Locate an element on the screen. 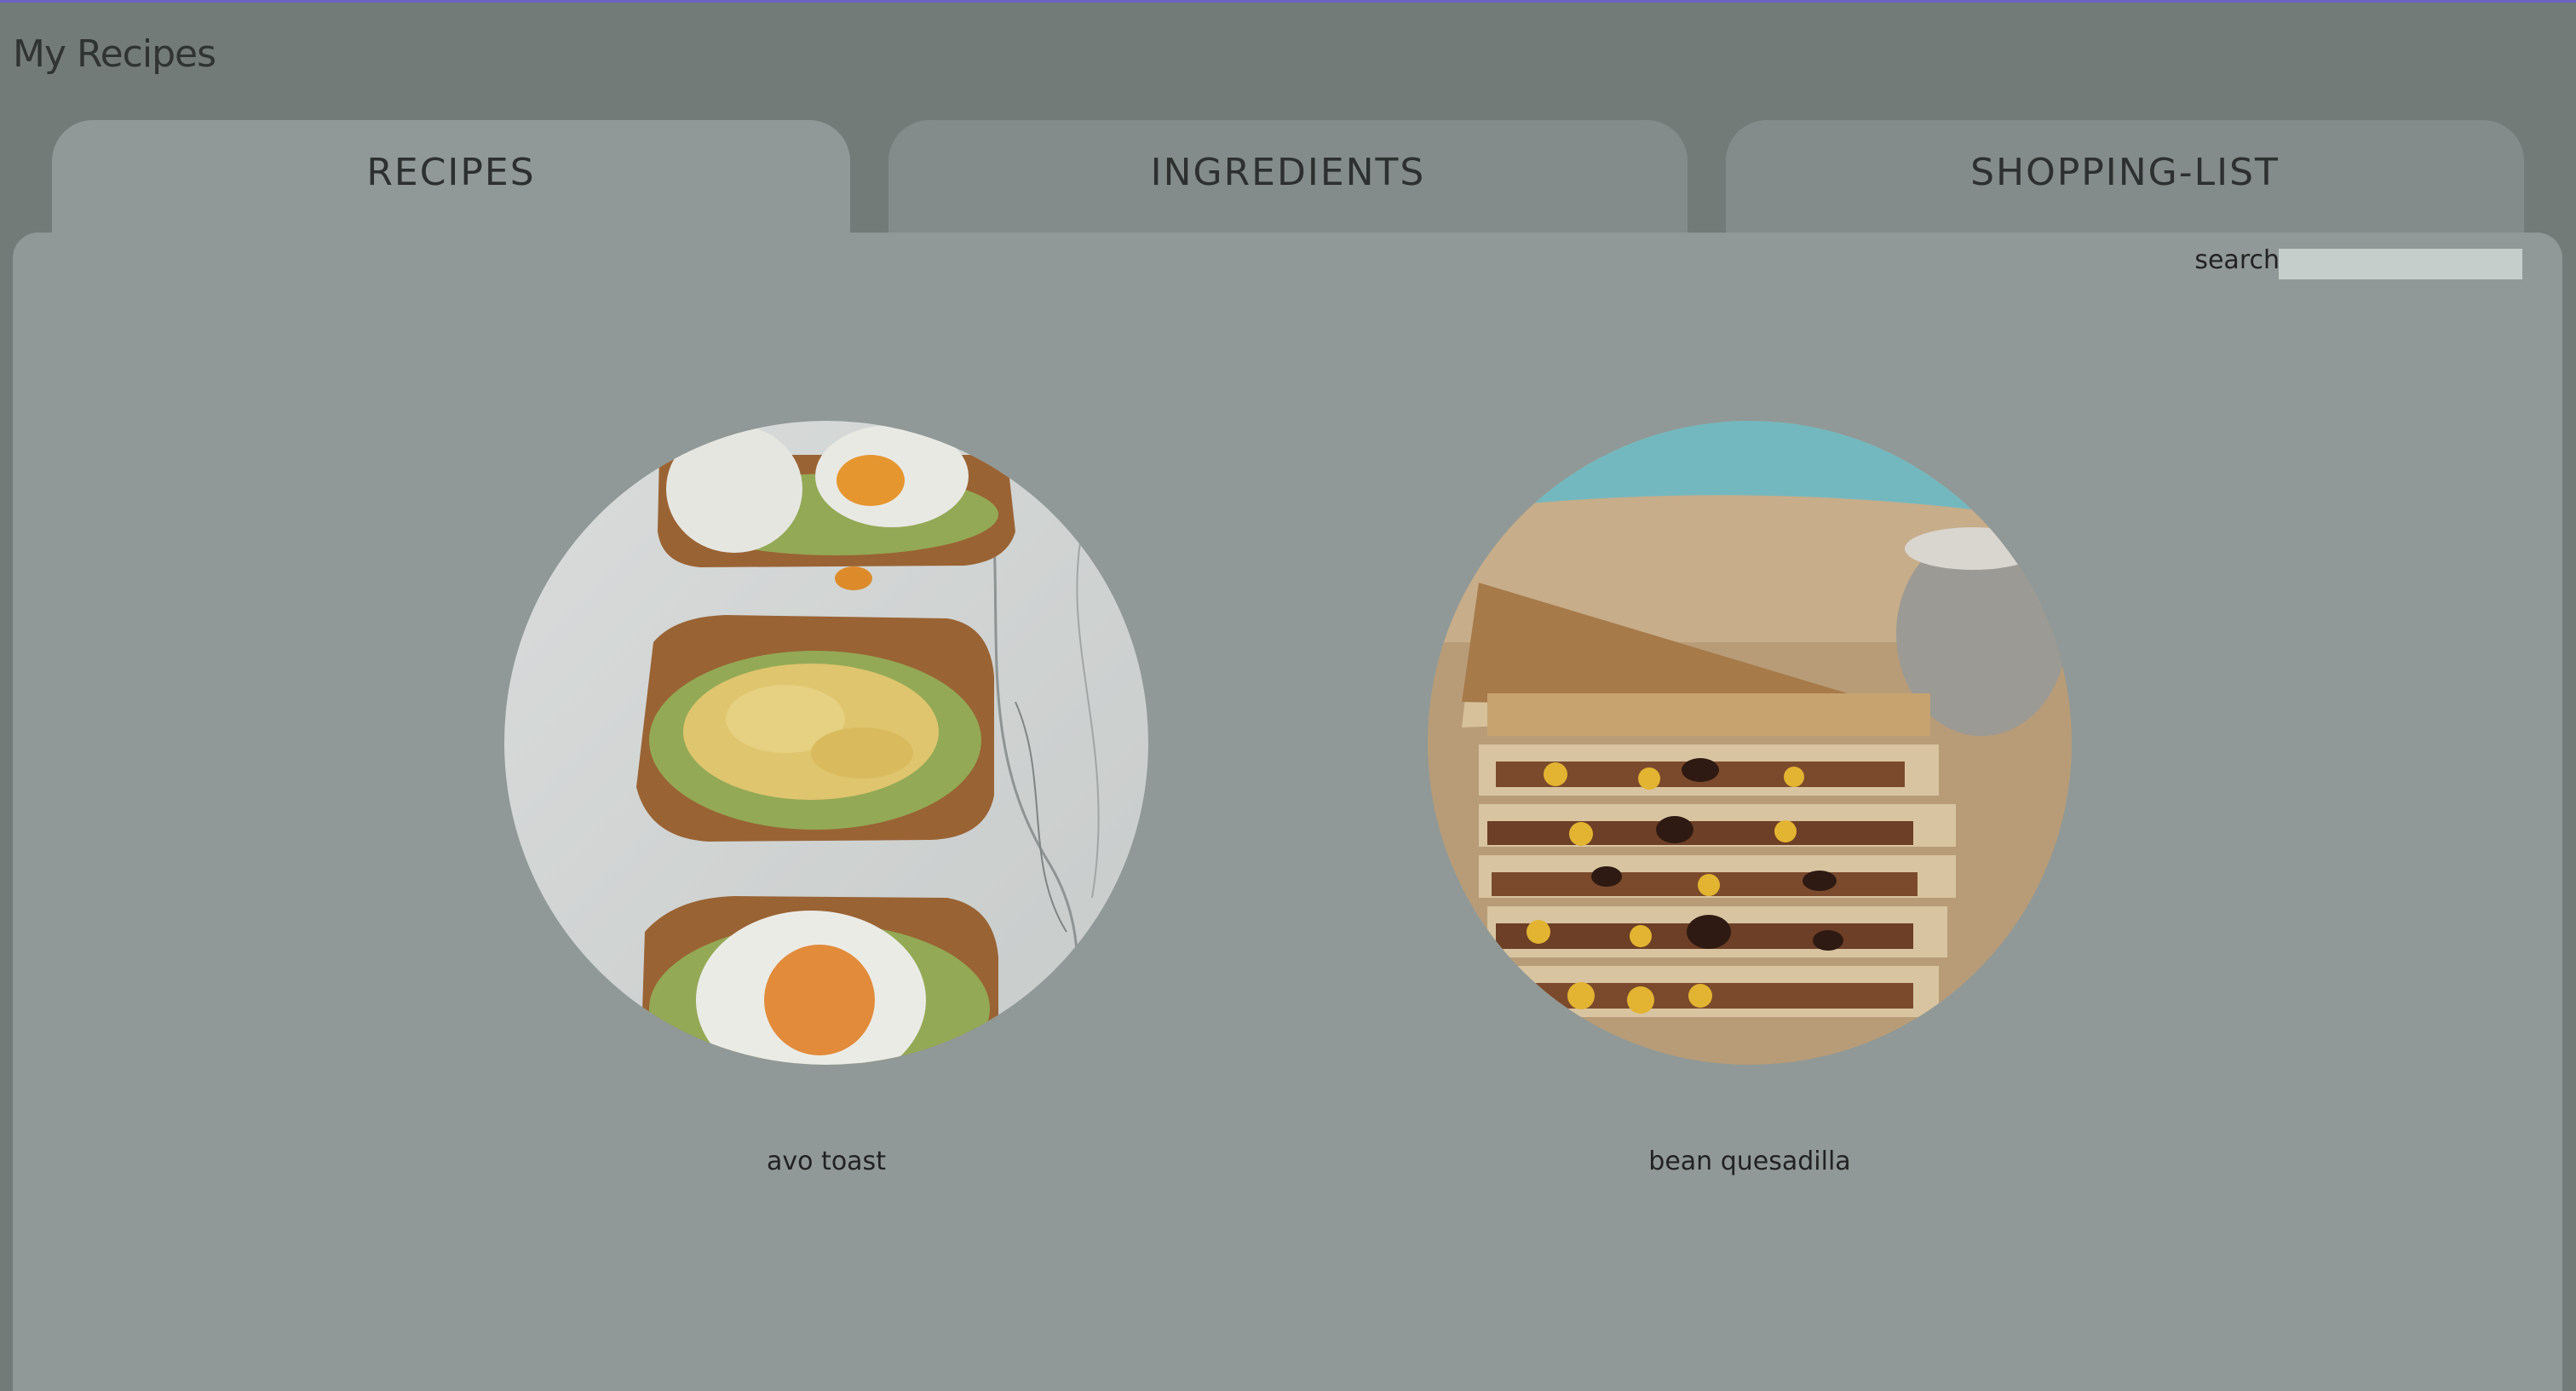 This screenshot has width=2576, height=1391. search-input is located at coordinates (2401, 264).